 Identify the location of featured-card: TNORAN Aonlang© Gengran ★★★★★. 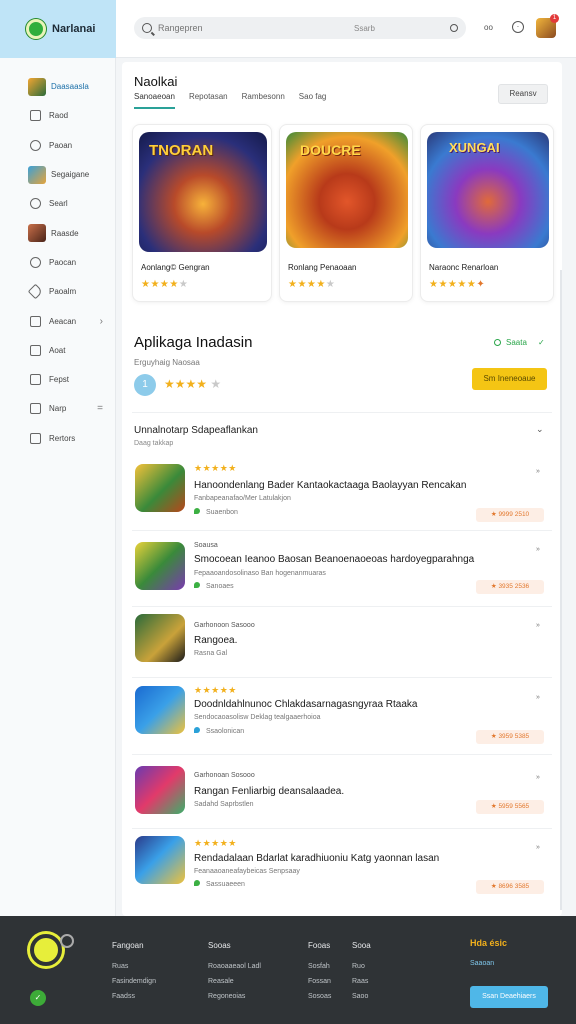
(202, 213).